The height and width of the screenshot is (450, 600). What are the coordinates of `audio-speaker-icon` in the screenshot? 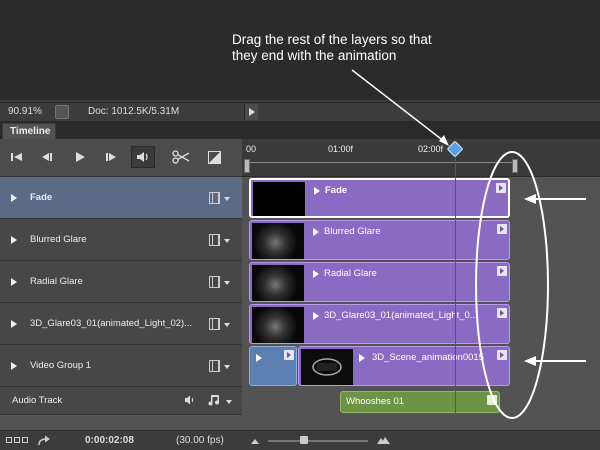 It's located at (143, 157).